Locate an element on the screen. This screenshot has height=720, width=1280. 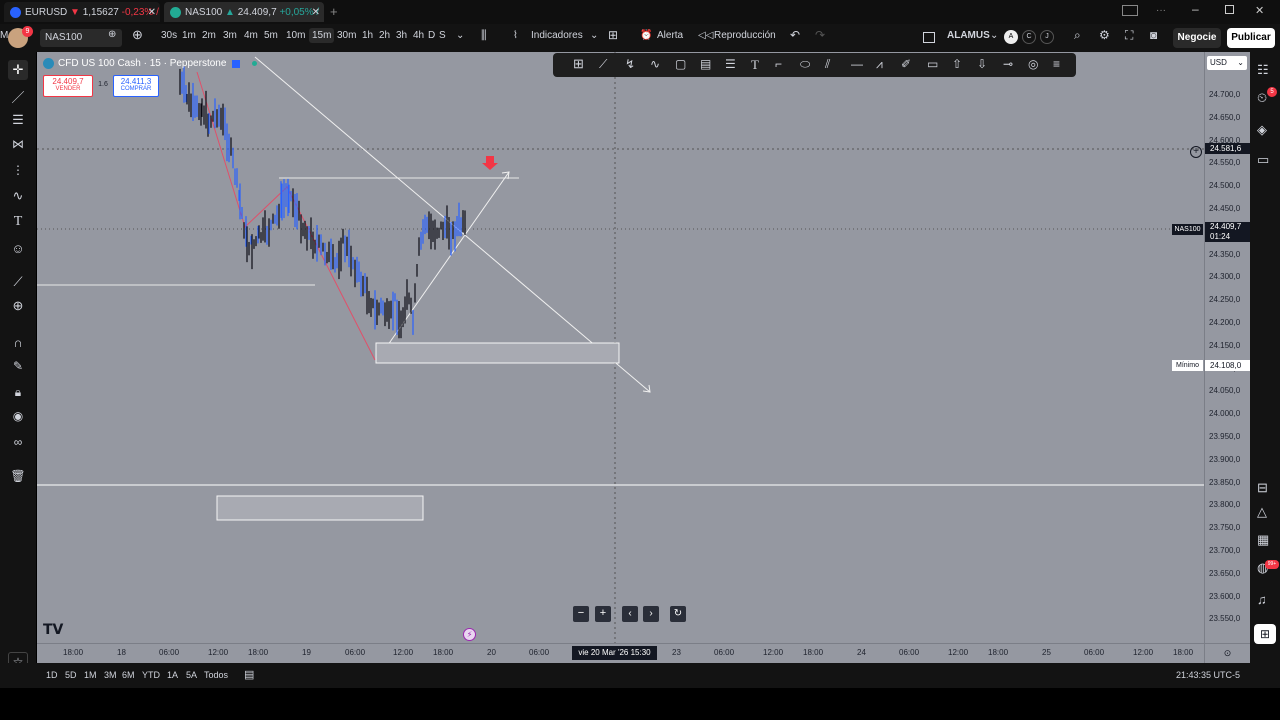
sell-button: 24.409,7 VENDER is located at coordinates (68, 86).